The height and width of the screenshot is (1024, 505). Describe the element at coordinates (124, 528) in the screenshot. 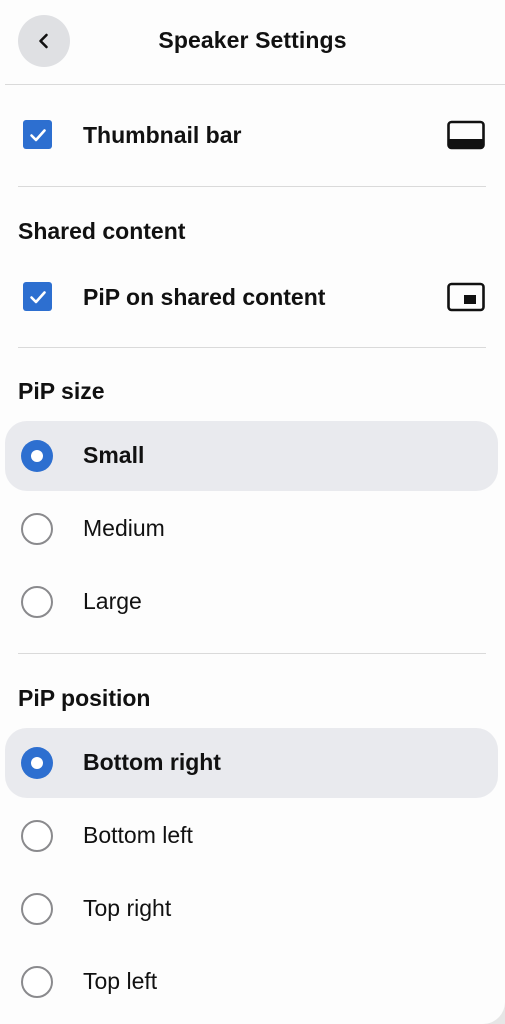

I see `option-label: Medium` at that location.